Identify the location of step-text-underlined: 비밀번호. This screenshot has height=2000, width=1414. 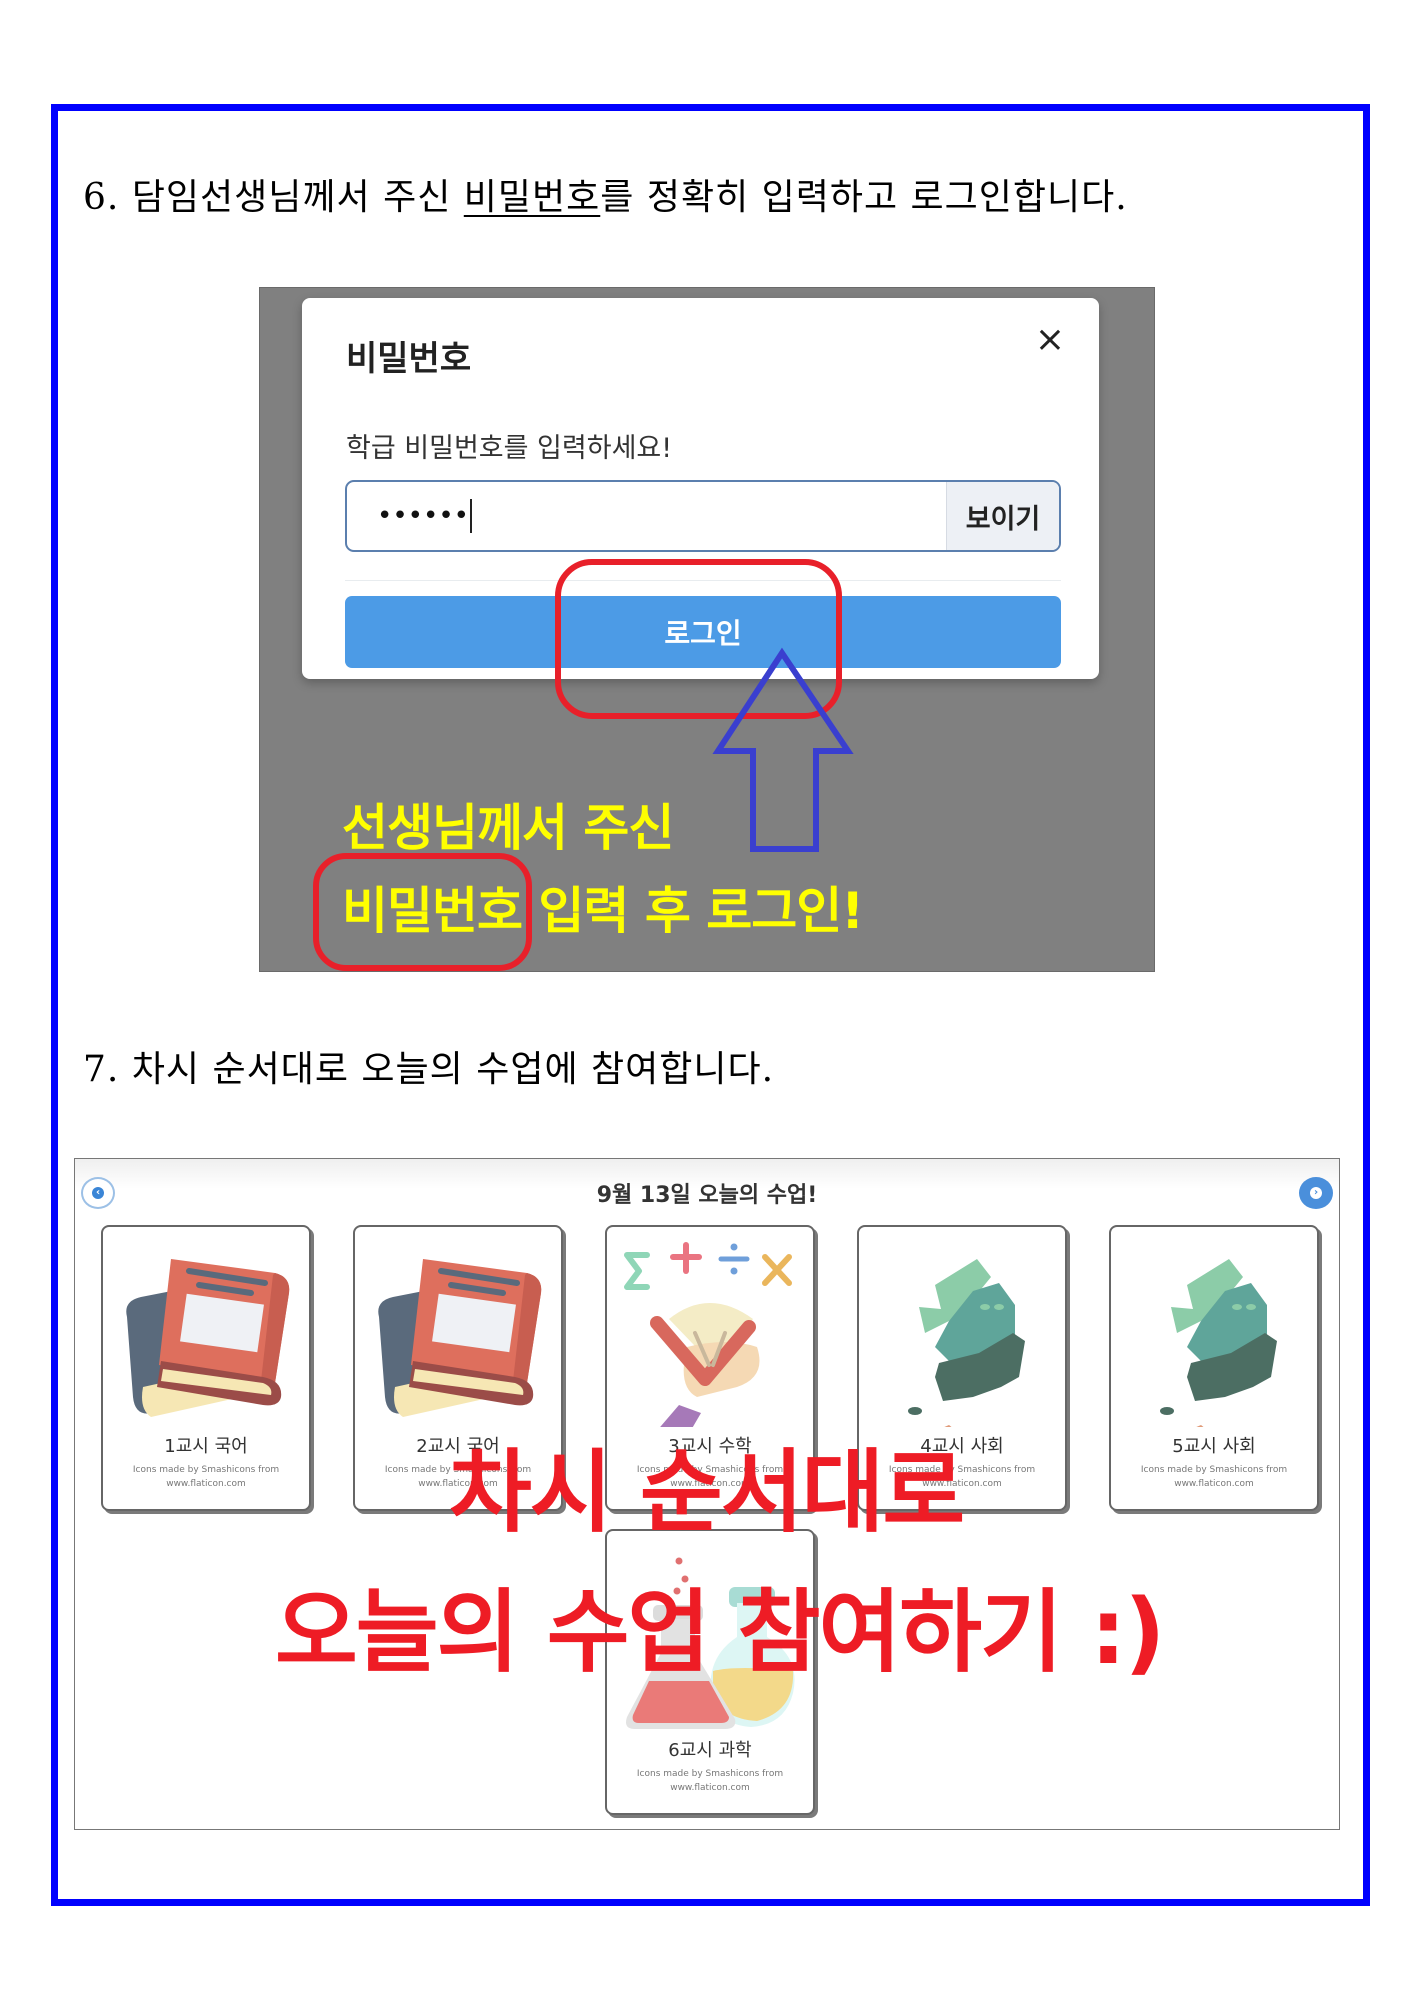
(532, 197).